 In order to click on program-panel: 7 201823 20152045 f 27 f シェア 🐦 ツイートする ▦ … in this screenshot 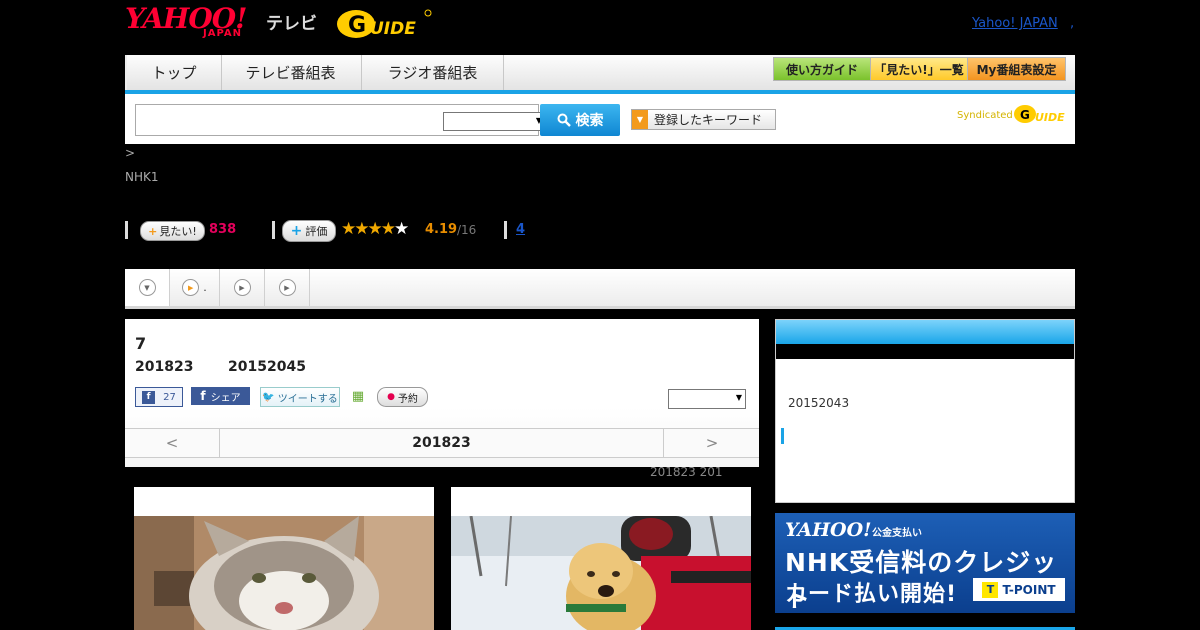, I will do `click(442, 393)`.